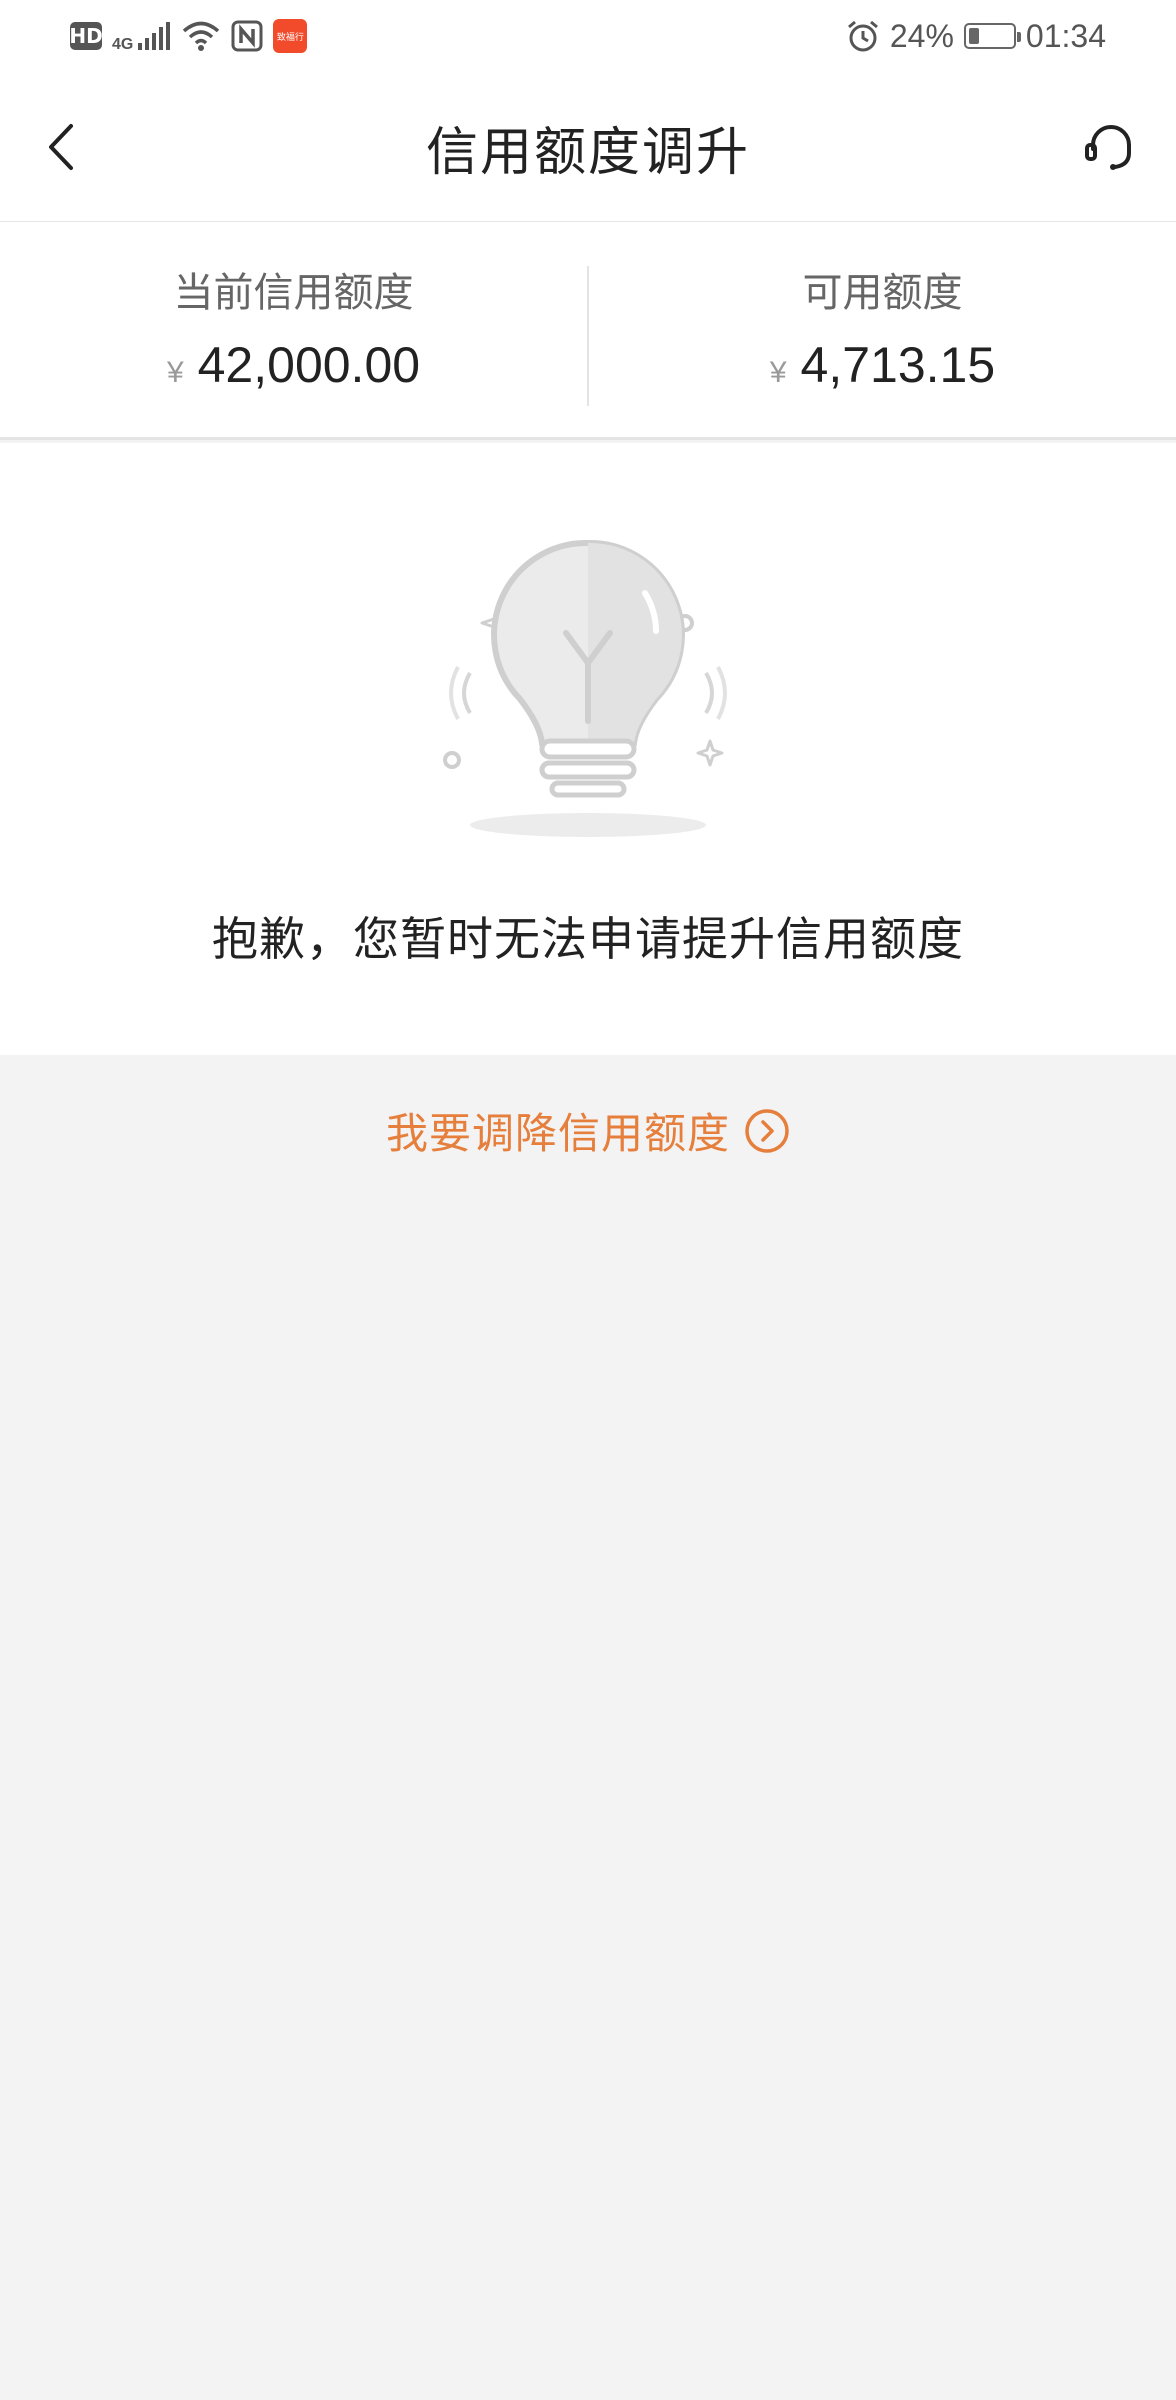 The height and width of the screenshot is (2400, 1176). What do you see at coordinates (290, 36) in the screenshot?
I see `app-notification-icon: 致福行` at bounding box center [290, 36].